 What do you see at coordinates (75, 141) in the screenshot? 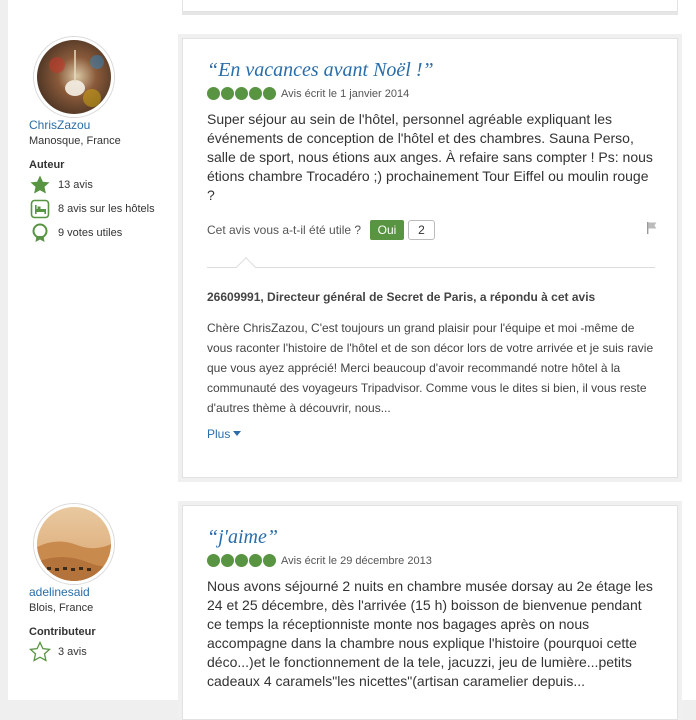
I see `reviewer-location: Manosque, France` at bounding box center [75, 141].